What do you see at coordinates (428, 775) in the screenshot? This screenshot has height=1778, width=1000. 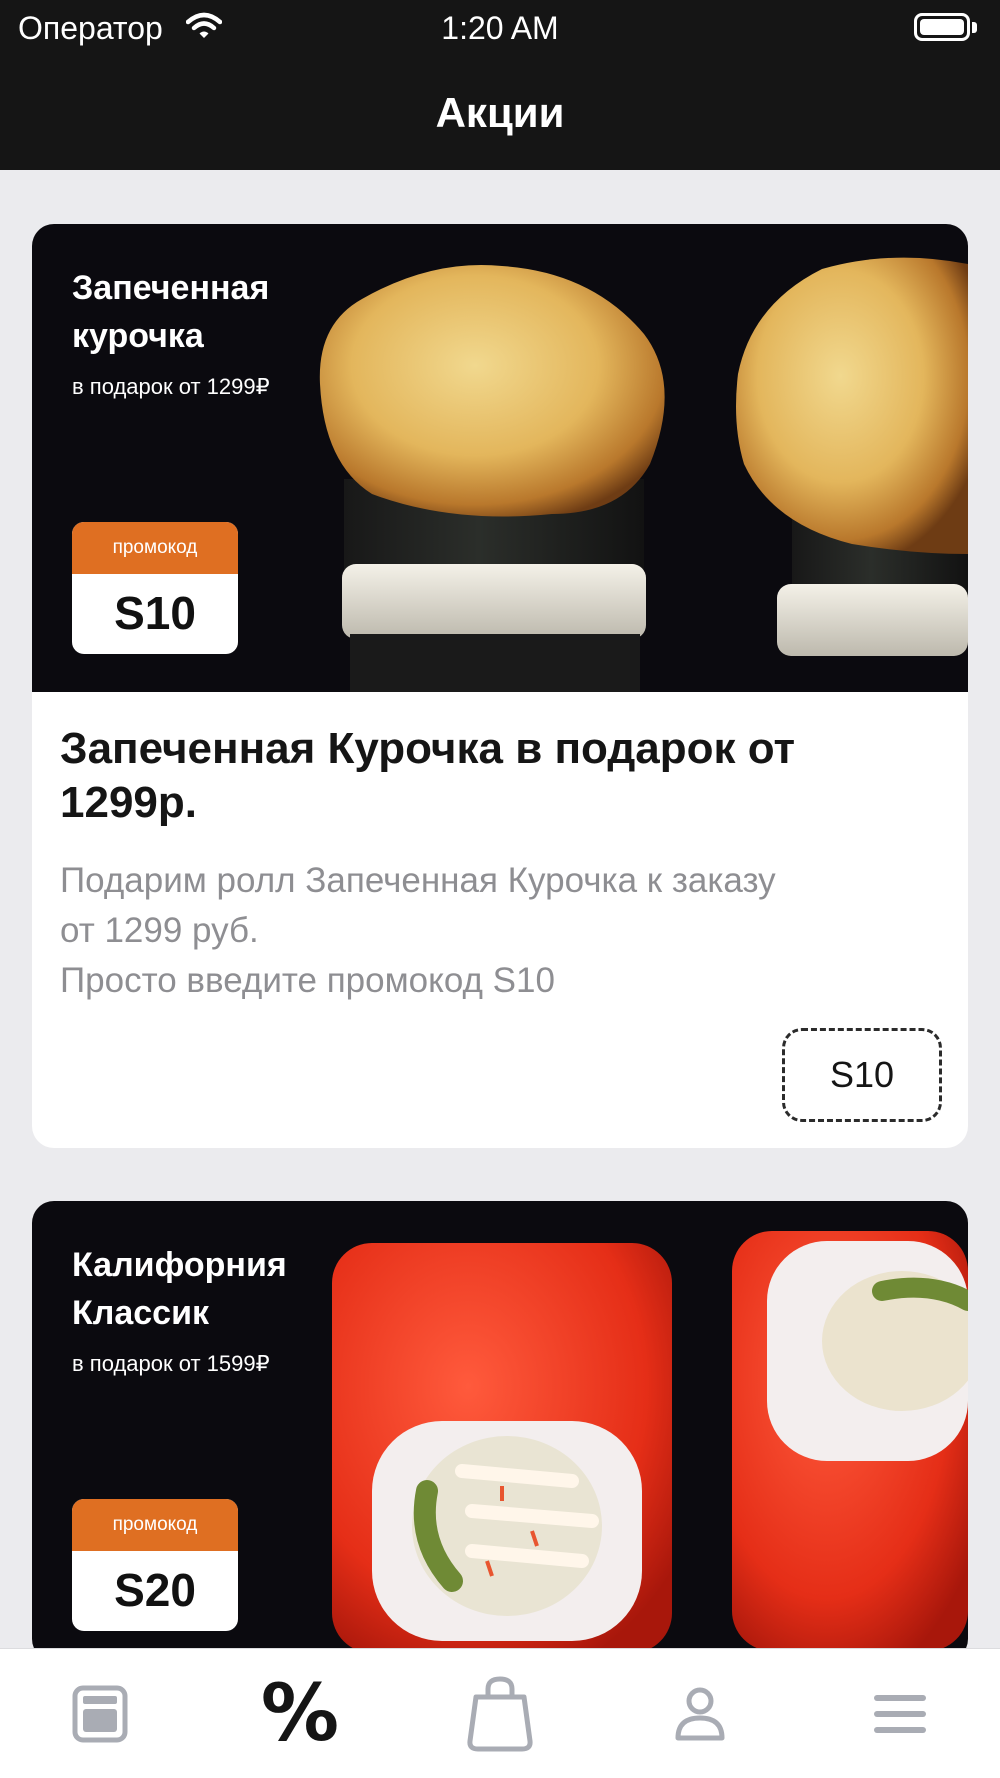 I see `promo-title: Запеченная Курочка в подарок от 1299р.` at bounding box center [428, 775].